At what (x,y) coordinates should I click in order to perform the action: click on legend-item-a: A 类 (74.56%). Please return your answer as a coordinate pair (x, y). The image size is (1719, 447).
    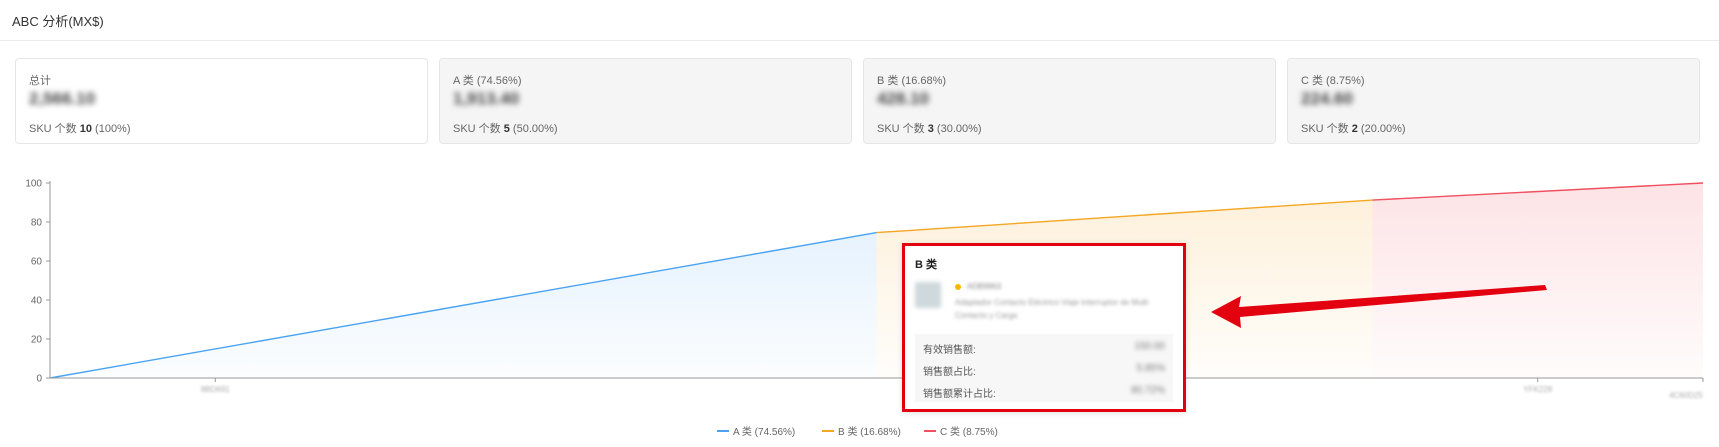
    Looking at the image, I should click on (756, 430).